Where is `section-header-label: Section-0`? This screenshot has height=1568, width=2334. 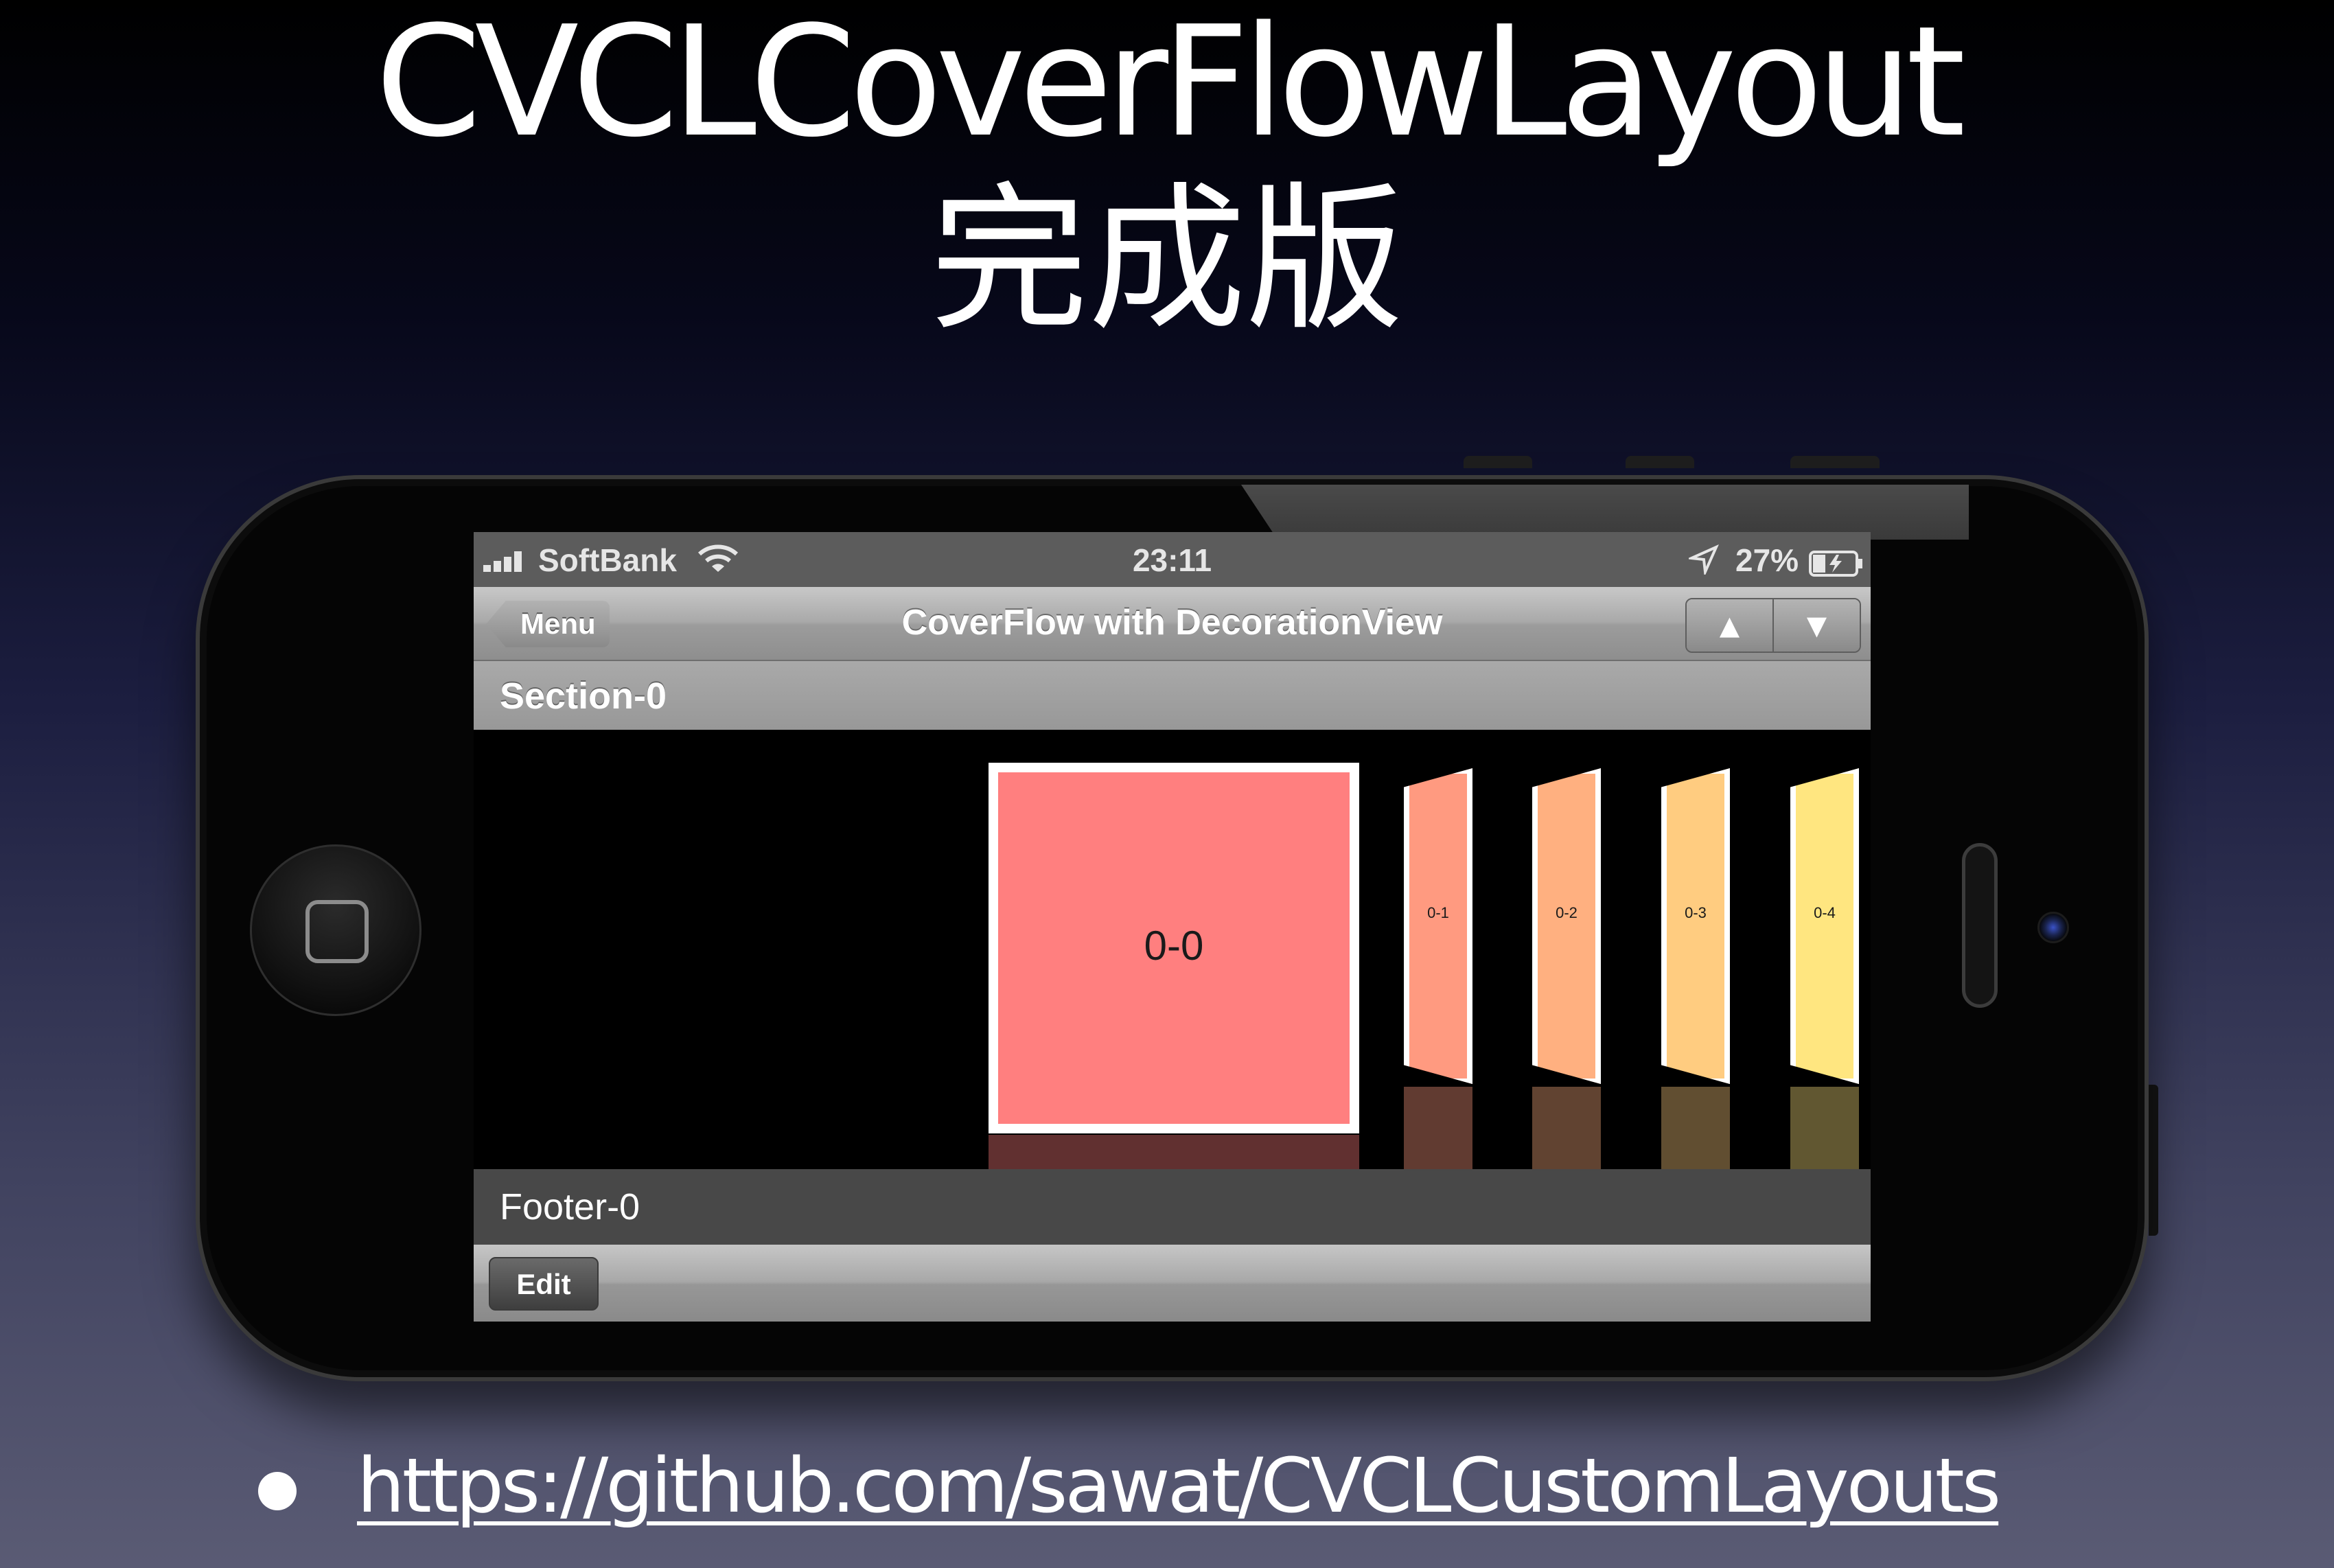
section-header-label: Section-0 is located at coordinates (583, 696).